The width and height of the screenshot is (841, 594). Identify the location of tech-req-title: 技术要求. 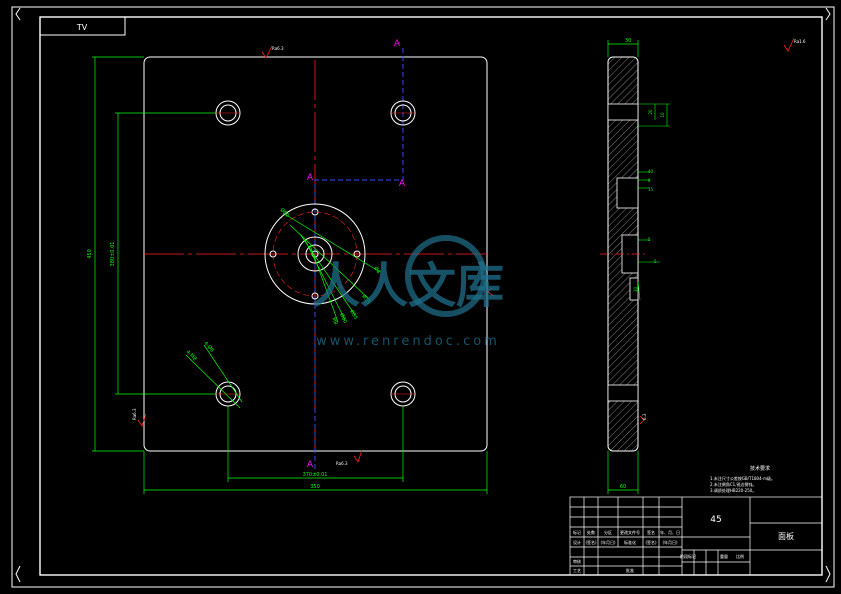
(760, 468).